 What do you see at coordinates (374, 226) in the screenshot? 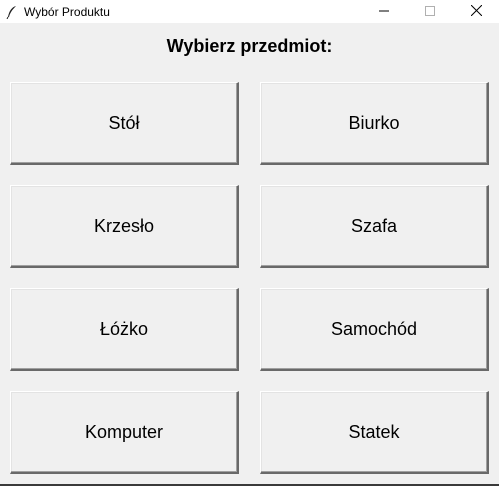
I see `item-button-szafa: Szafa` at bounding box center [374, 226].